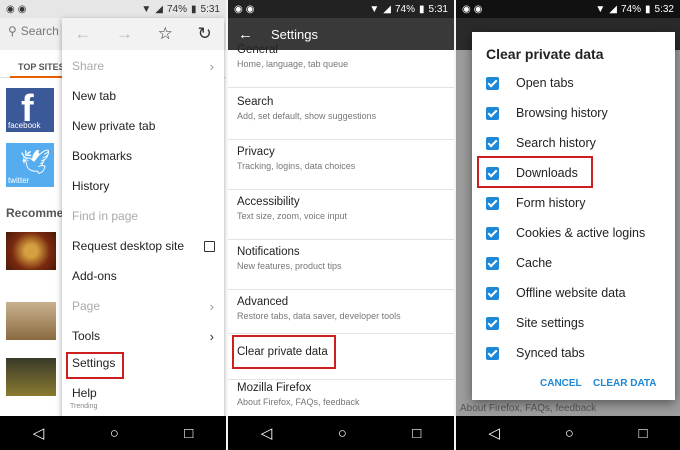 This screenshot has height=450, width=680. What do you see at coordinates (204, 34) in the screenshot?
I see `reload-icon: ↻` at bounding box center [204, 34].